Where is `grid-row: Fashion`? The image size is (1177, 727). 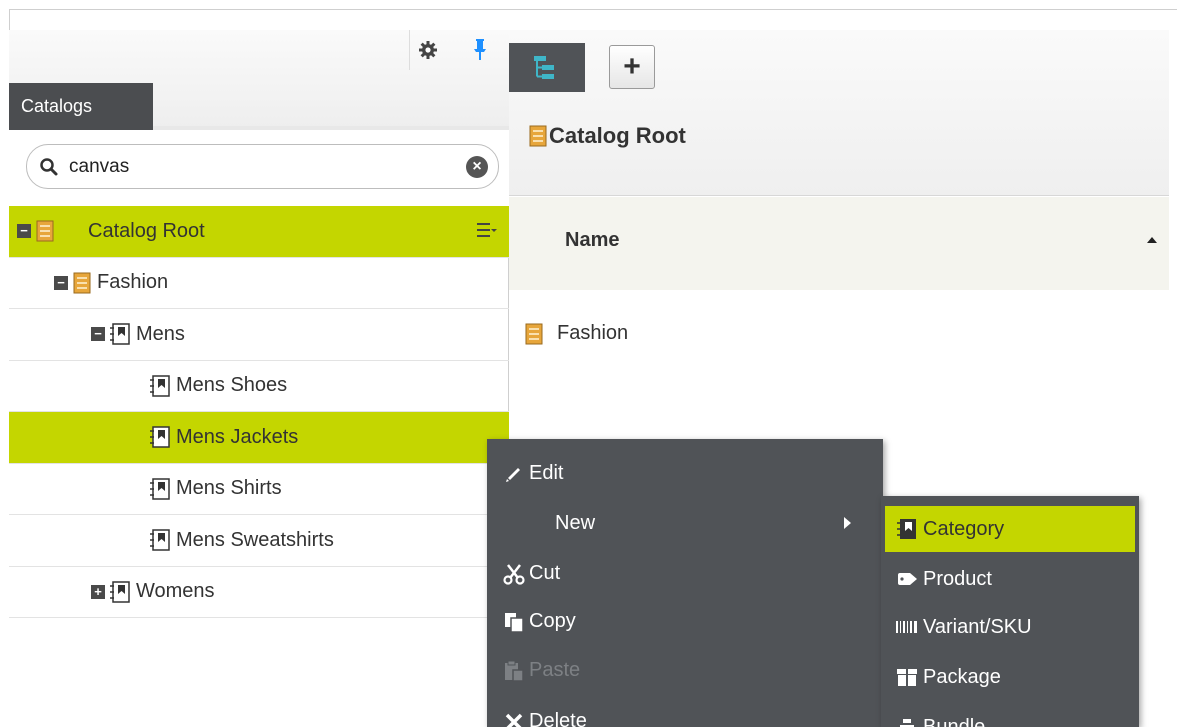
grid-row: Fashion is located at coordinates (576, 333).